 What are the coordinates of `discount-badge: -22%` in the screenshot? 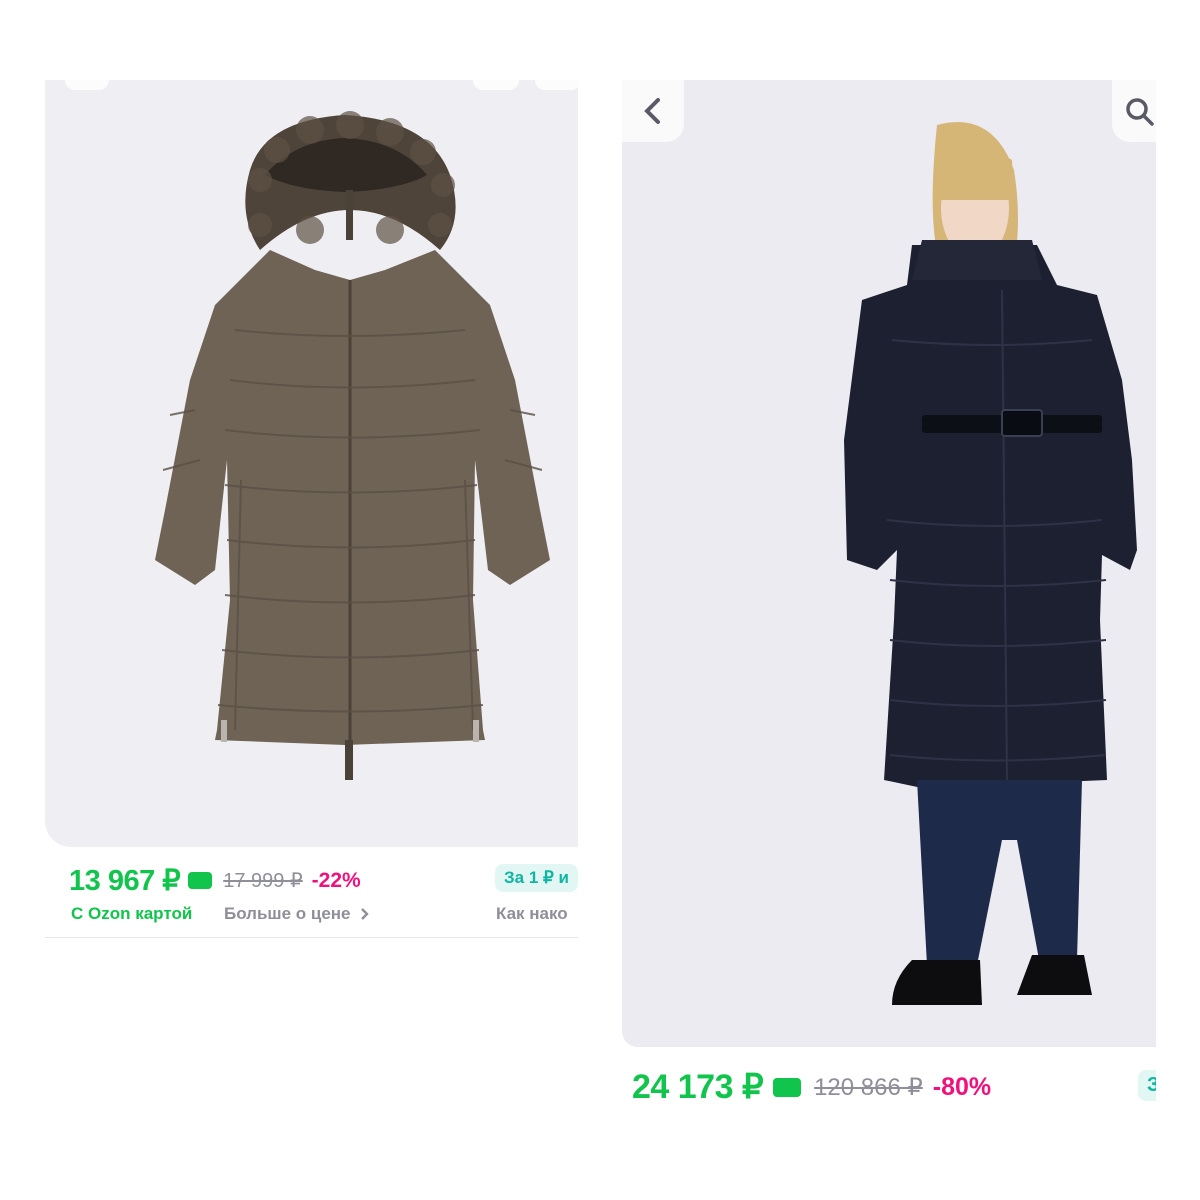 It's located at (336, 880).